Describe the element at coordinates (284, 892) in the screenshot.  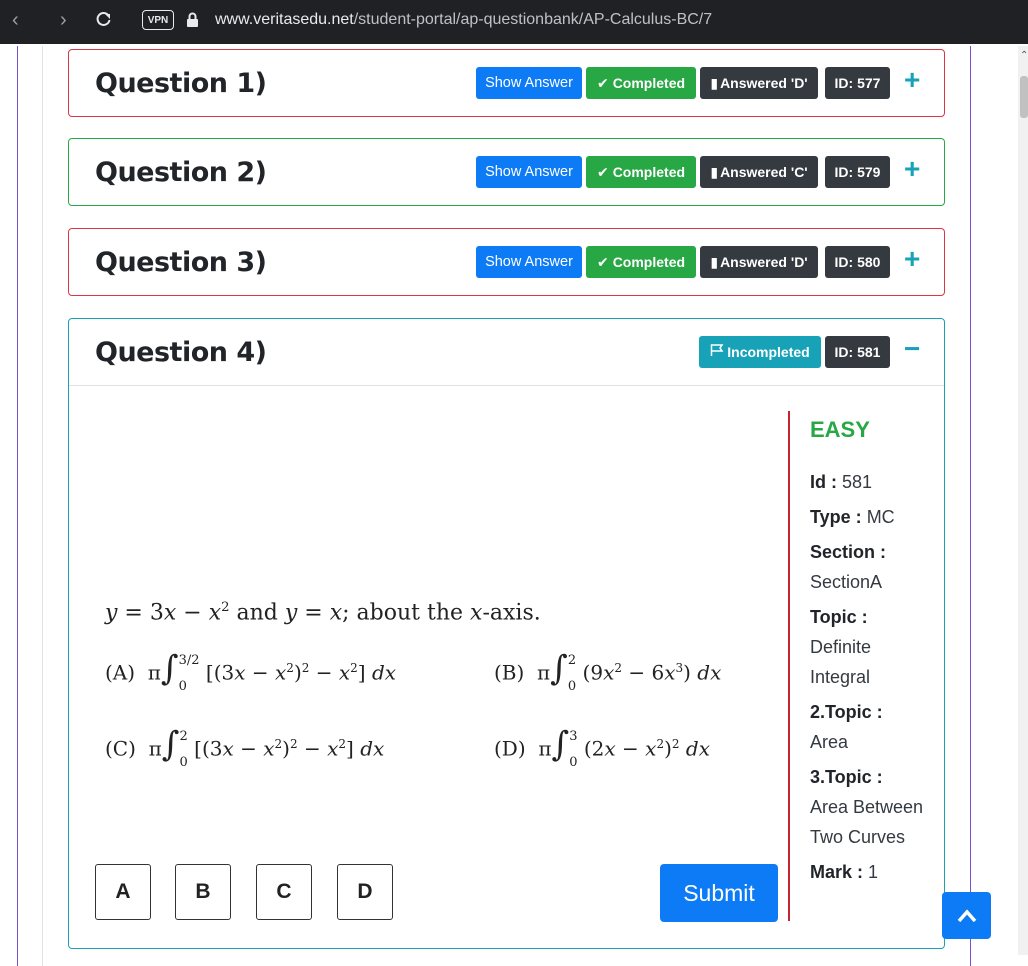
I see `answer-c-button: C` at that location.